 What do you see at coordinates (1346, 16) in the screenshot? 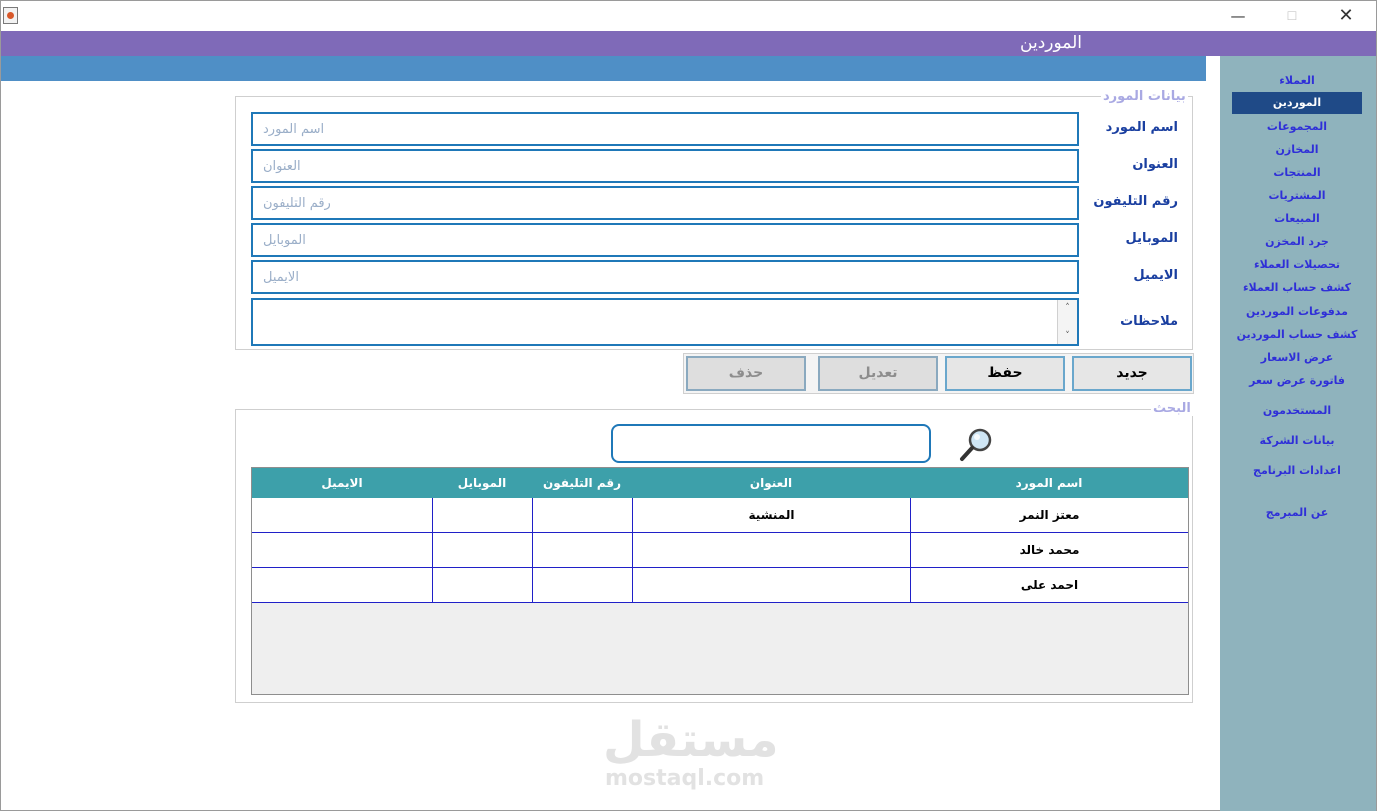
I see `close-button: ✕` at bounding box center [1346, 16].